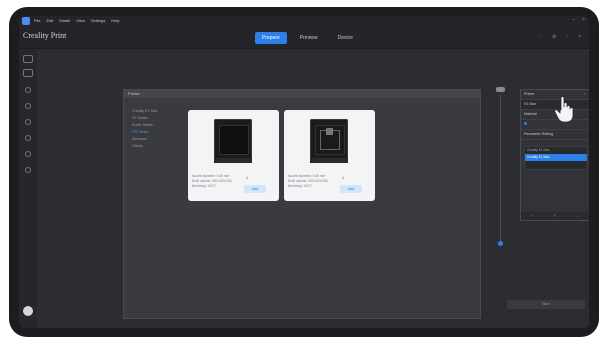  Describe the element at coordinates (28, 59) in the screenshot. I see `open-file-icon` at that location.